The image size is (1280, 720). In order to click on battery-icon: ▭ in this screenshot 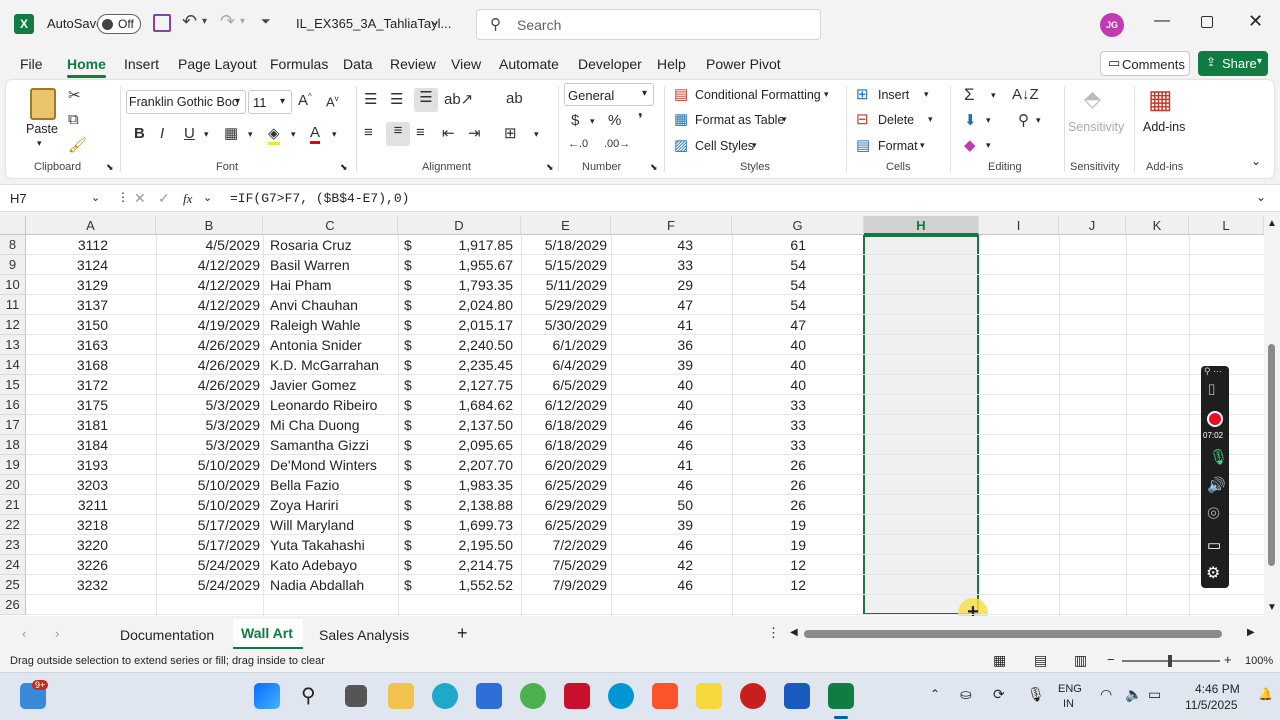, I will do `click(1154, 694)`.